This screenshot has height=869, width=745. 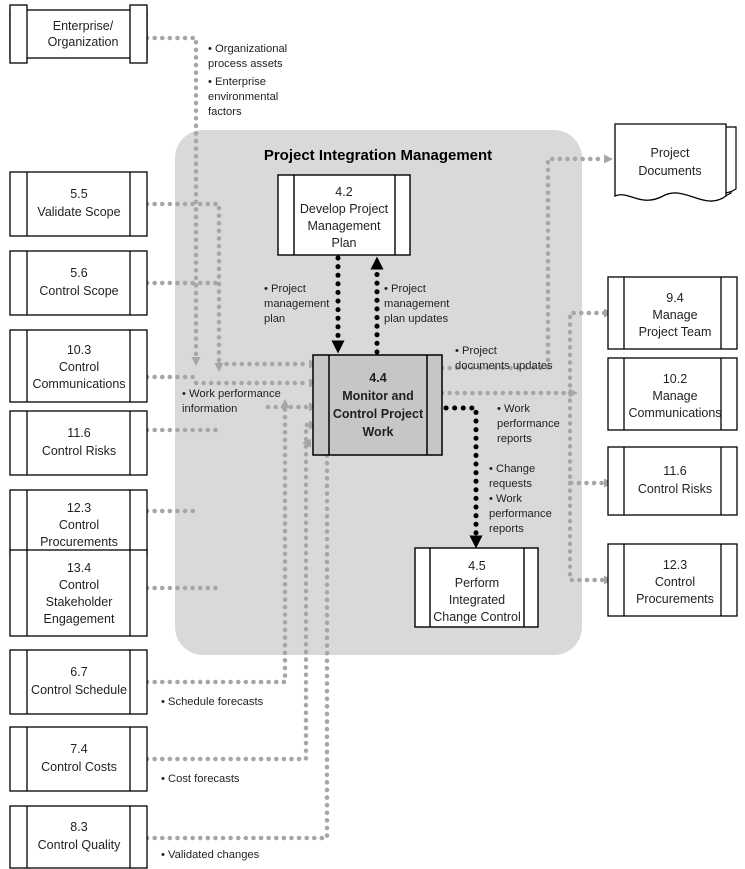 I want to click on enterprise-line-1: Enterprise/, so click(x=83, y=26).